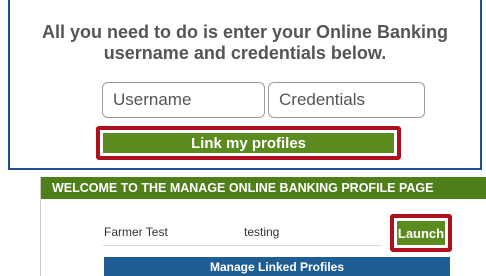 This screenshot has width=486, height=276. What do you see at coordinates (242, 245) in the screenshot?
I see `row-divider` at bounding box center [242, 245].